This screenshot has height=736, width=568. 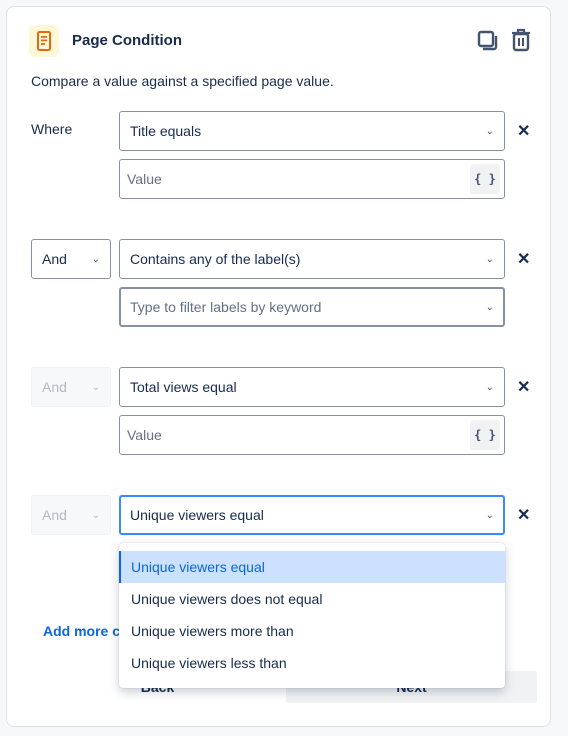 I want to click on connector-select-2: And ⌄, so click(x=71, y=259).